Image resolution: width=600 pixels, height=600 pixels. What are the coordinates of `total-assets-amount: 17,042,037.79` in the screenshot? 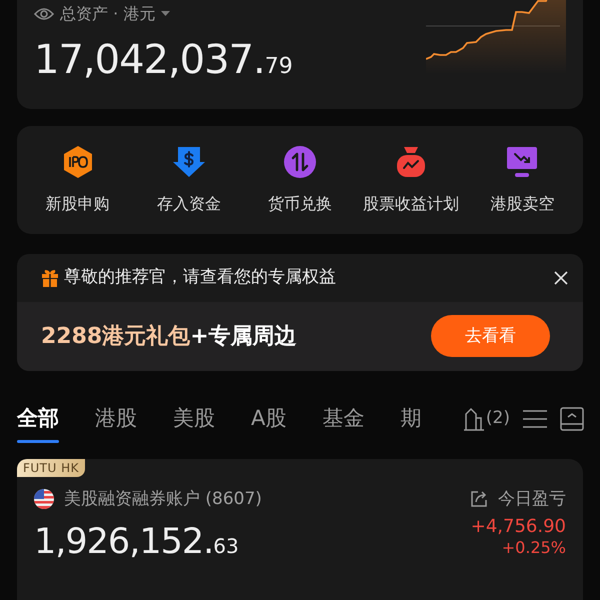 It's located at (163, 60).